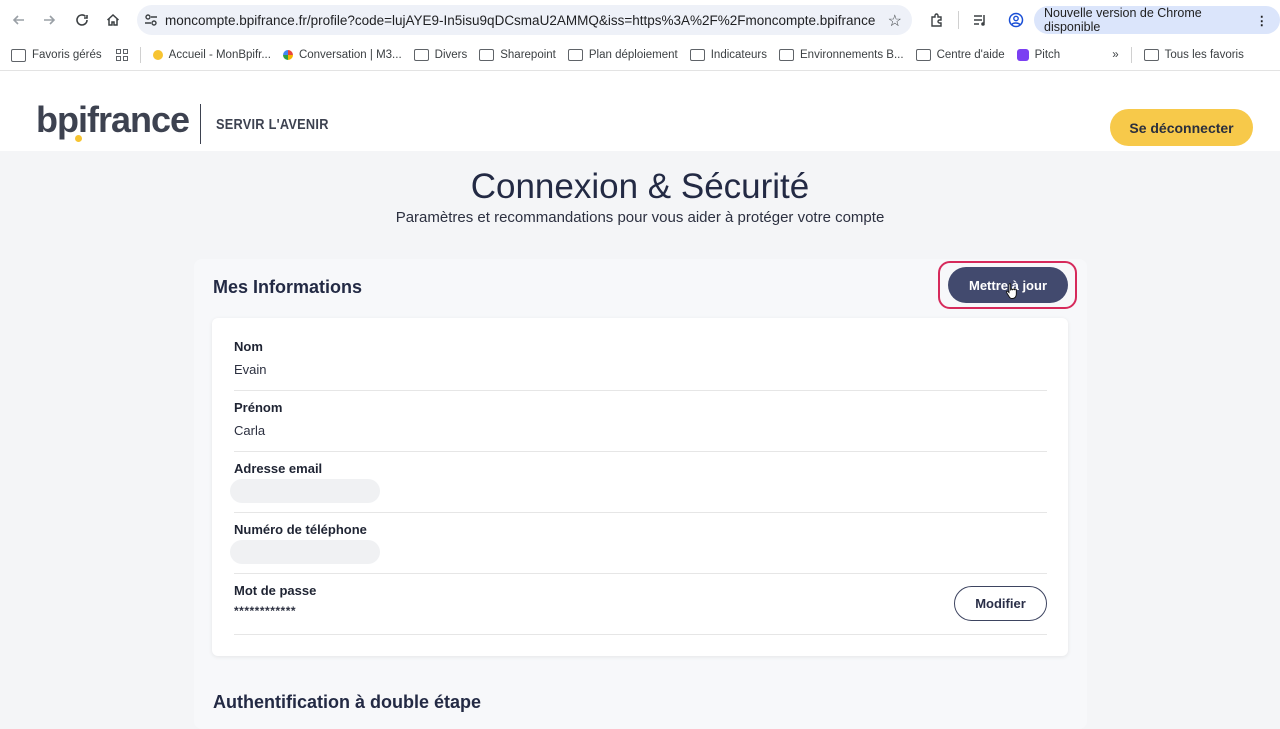  What do you see at coordinates (895, 21) in the screenshot?
I see `bookmark-star-icon: ☆` at bounding box center [895, 21].